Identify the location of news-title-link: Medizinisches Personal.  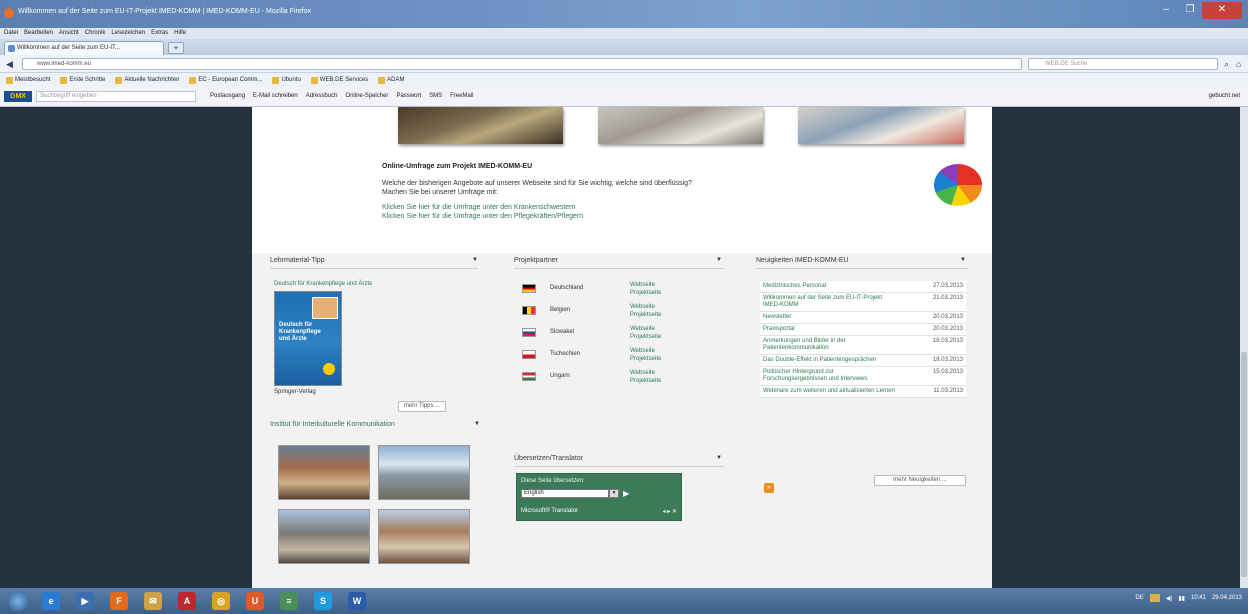
(830, 287).